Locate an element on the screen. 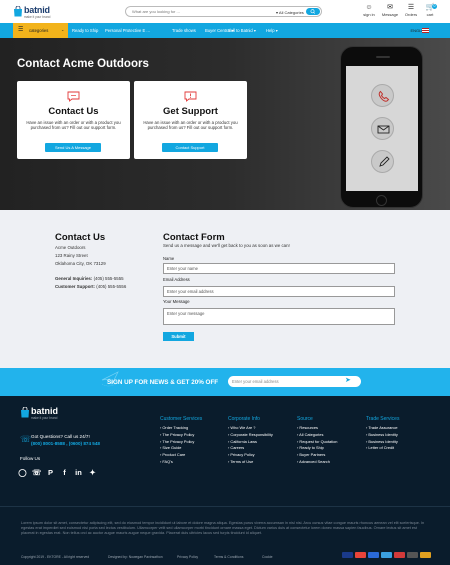 The image size is (450, 565). categories-button: ☰ categories ⌄ is located at coordinates (40, 30).